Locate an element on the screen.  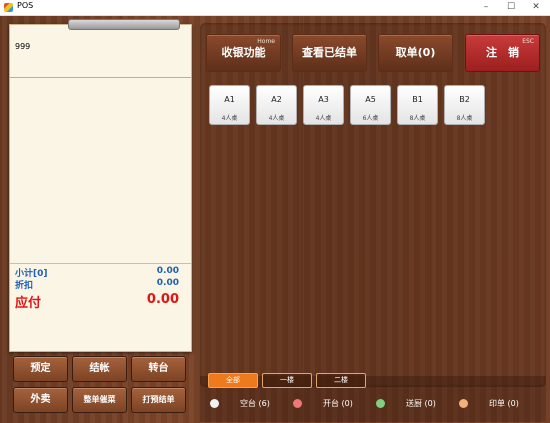
rush-all-button: 整单催菜 is located at coordinates (99, 400).